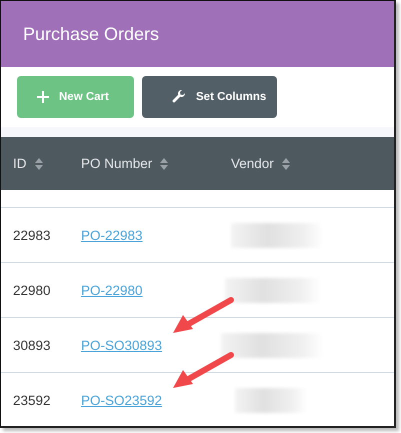 The image size is (401, 433). What do you see at coordinates (121, 400) in the screenshot?
I see `po-link: PO-SO23592` at bounding box center [121, 400].